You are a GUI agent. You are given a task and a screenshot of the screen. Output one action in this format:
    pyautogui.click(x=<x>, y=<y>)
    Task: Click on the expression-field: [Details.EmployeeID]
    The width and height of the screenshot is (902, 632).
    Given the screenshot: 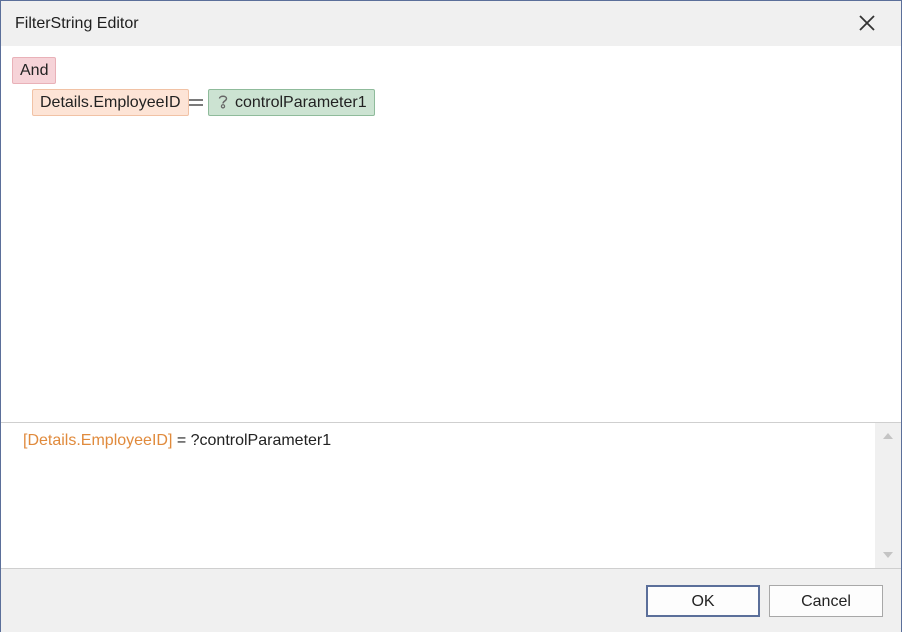 What is the action you would take?
    pyautogui.click(x=98, y=440)
    